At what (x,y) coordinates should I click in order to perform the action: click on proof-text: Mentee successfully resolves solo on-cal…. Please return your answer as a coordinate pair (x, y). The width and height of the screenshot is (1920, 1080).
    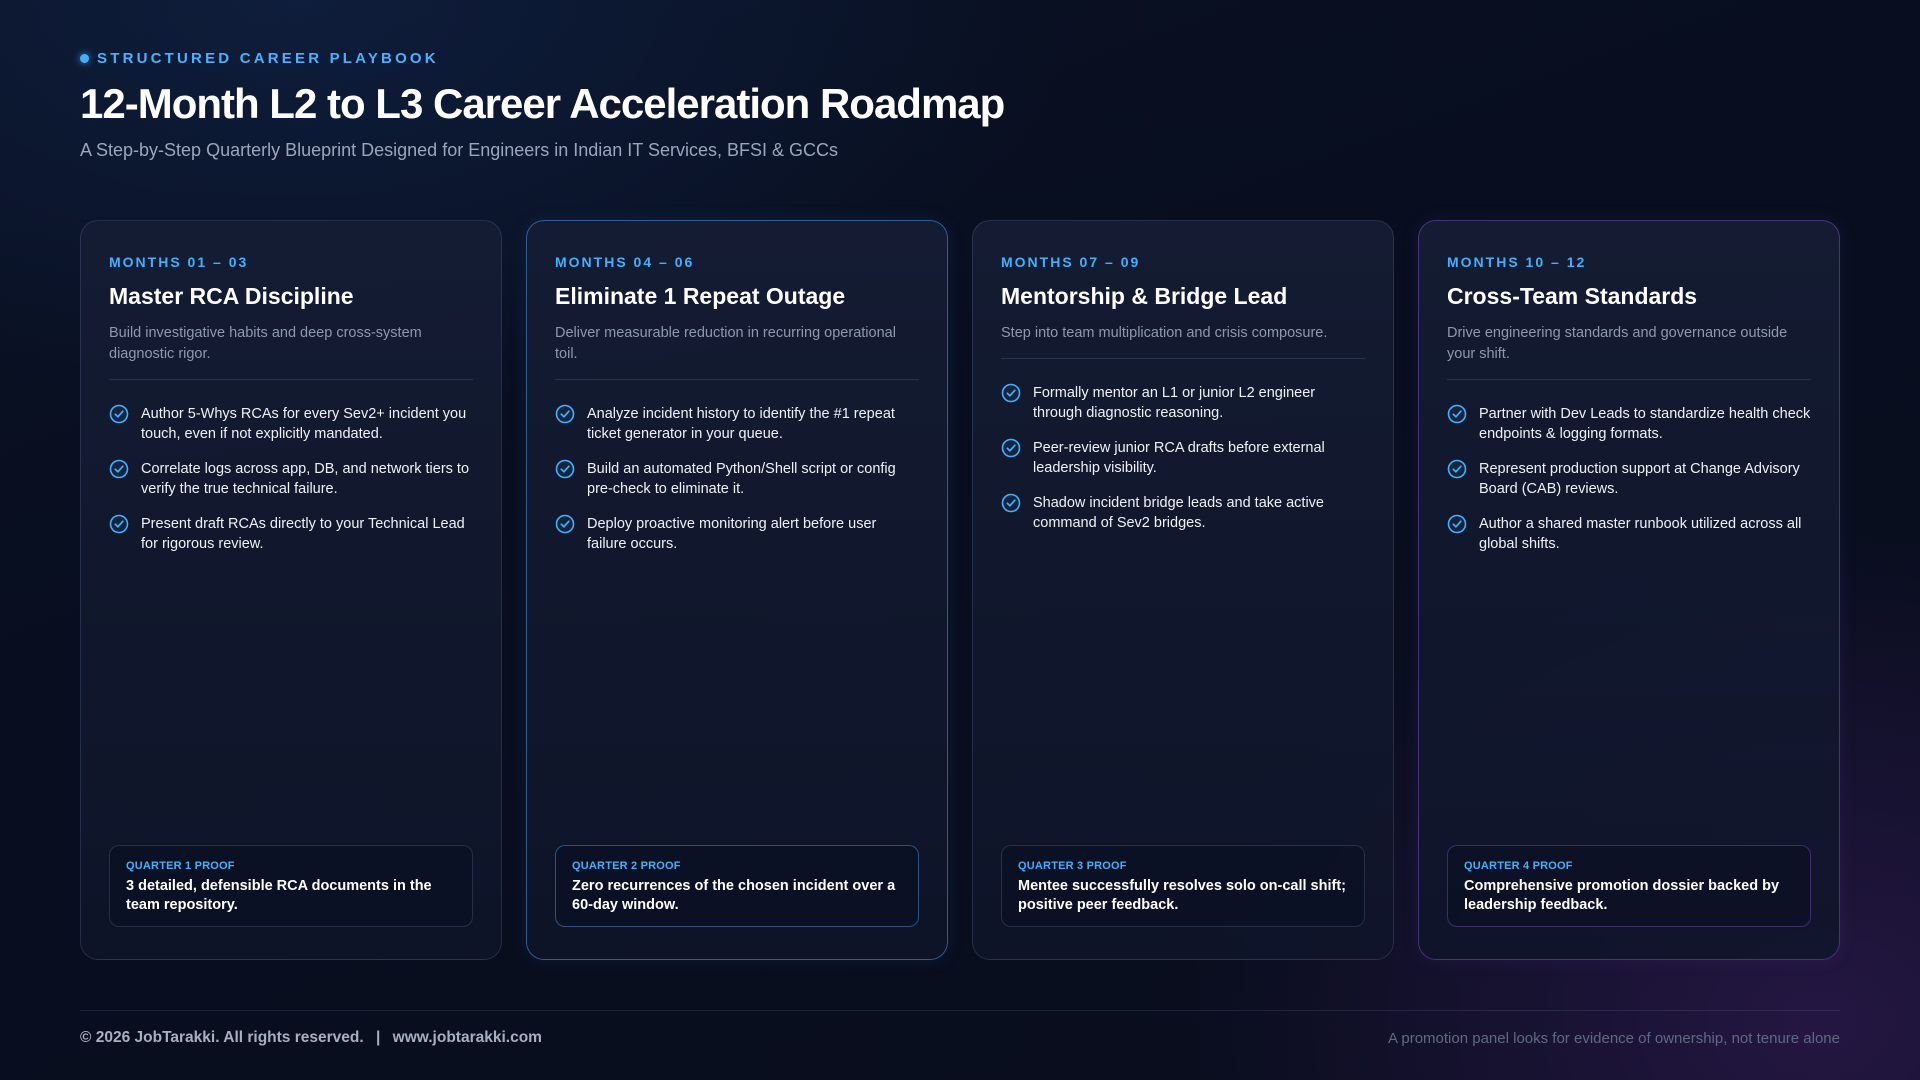
    Looking at the image, I should click on (1182, 895).